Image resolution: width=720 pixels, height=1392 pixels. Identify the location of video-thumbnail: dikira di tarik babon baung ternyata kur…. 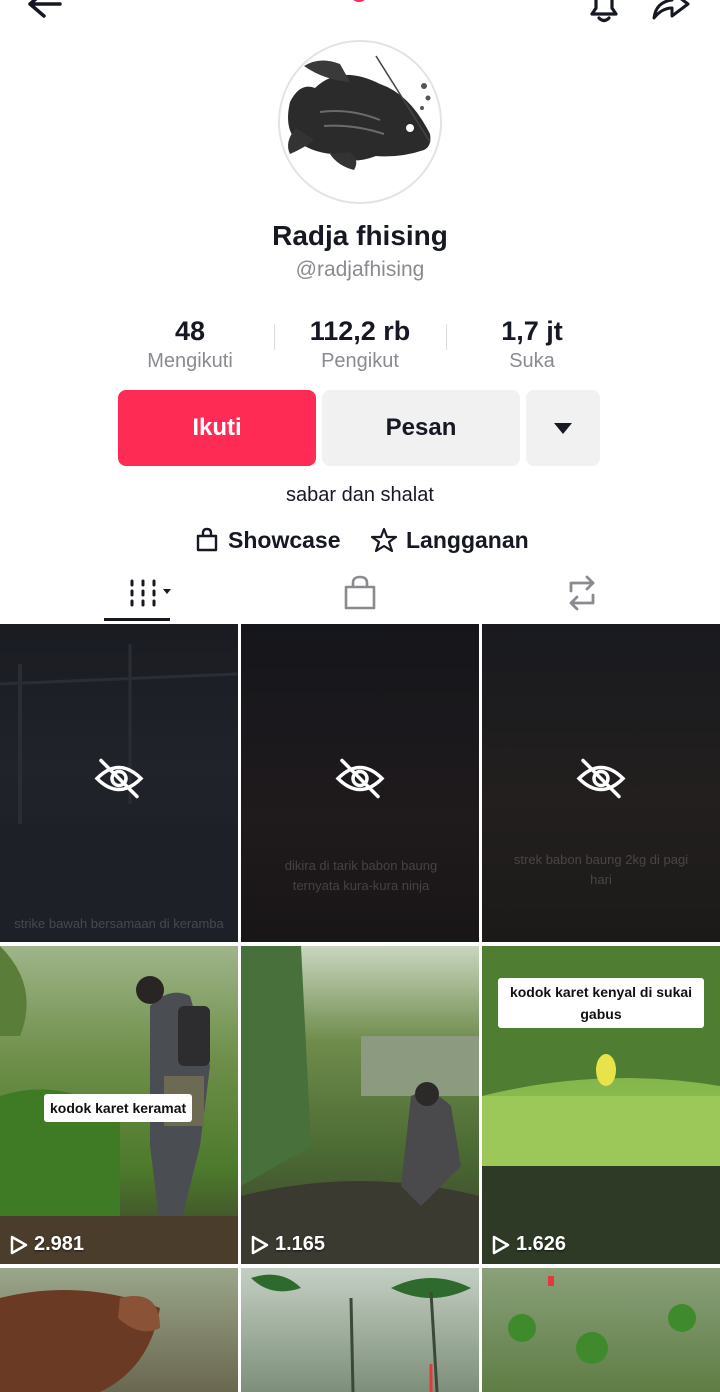
(360, 783).